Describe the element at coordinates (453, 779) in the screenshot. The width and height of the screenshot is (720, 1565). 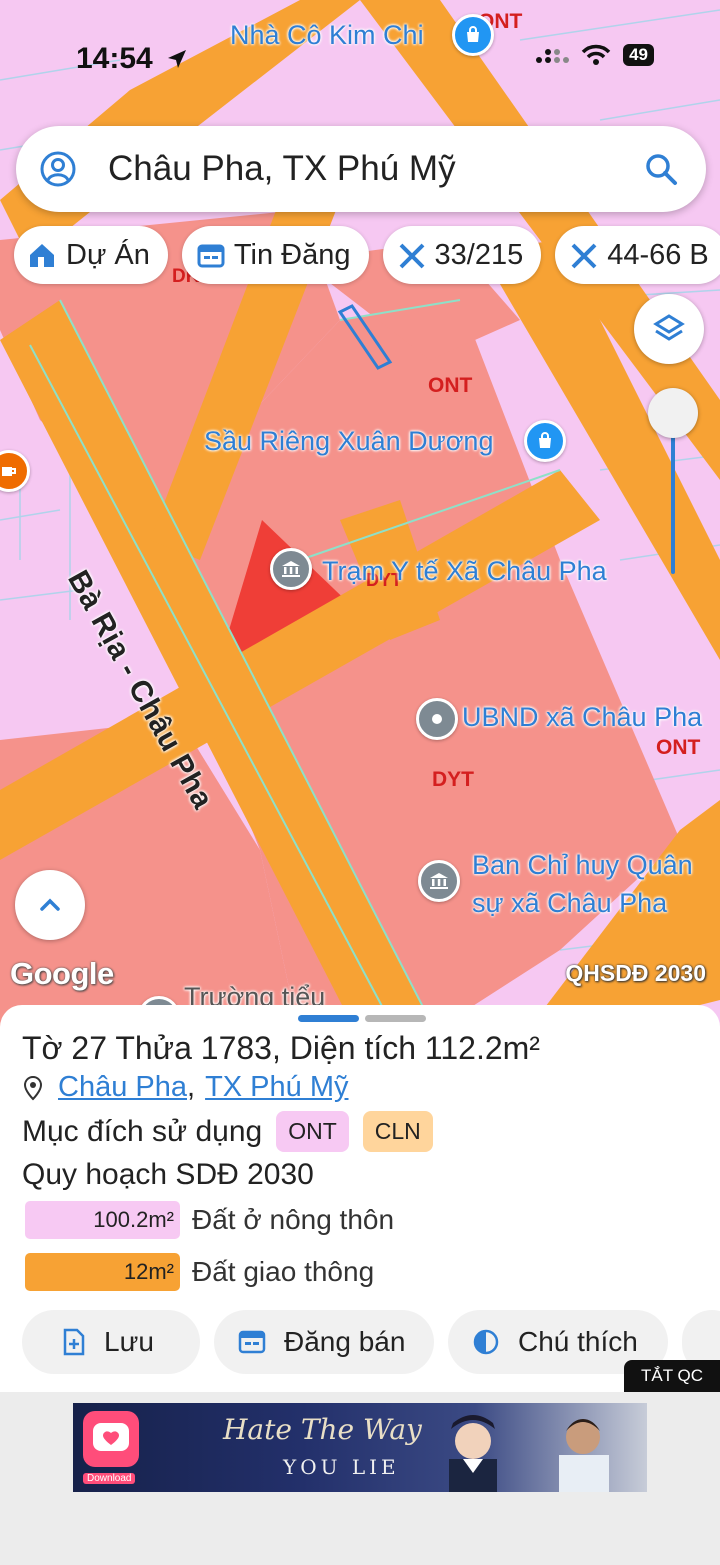
I see `zone-label-dyt: DYT` at that location.